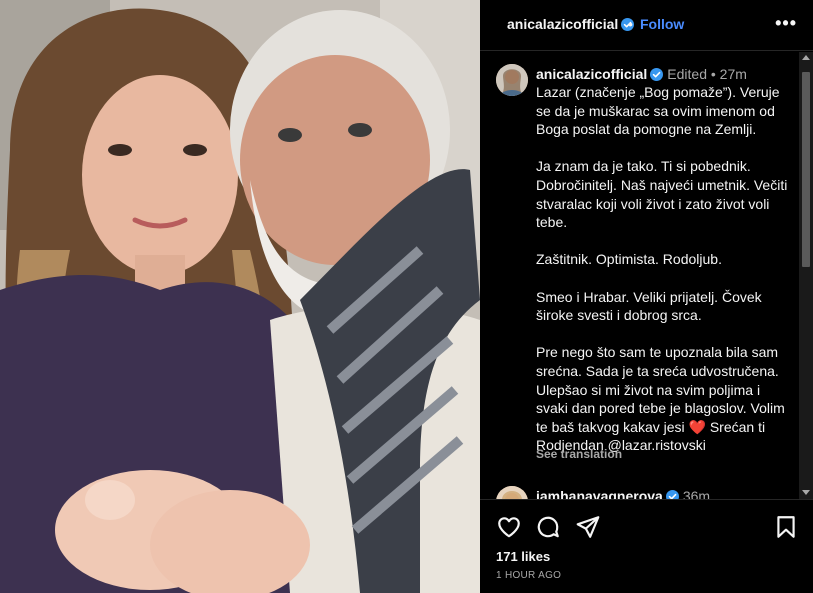  Describe the element at coordinates (786, 23) in the screenshot. I see `more-options-icon: •••` at that location.